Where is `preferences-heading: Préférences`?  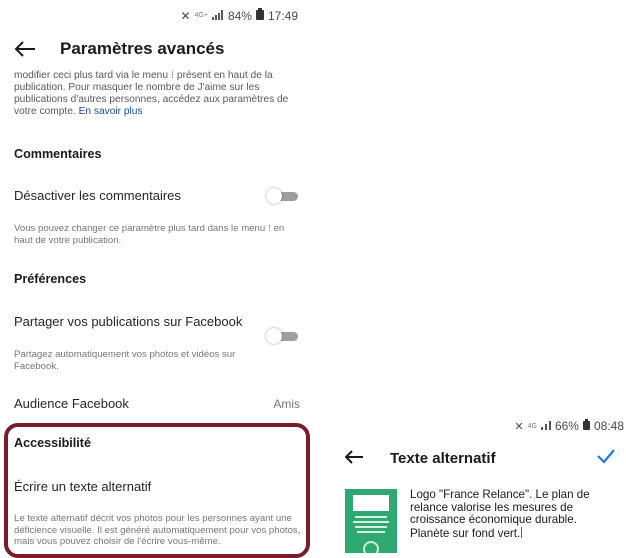
preferences-heading: Préférences is located at coordinates (50, 279).